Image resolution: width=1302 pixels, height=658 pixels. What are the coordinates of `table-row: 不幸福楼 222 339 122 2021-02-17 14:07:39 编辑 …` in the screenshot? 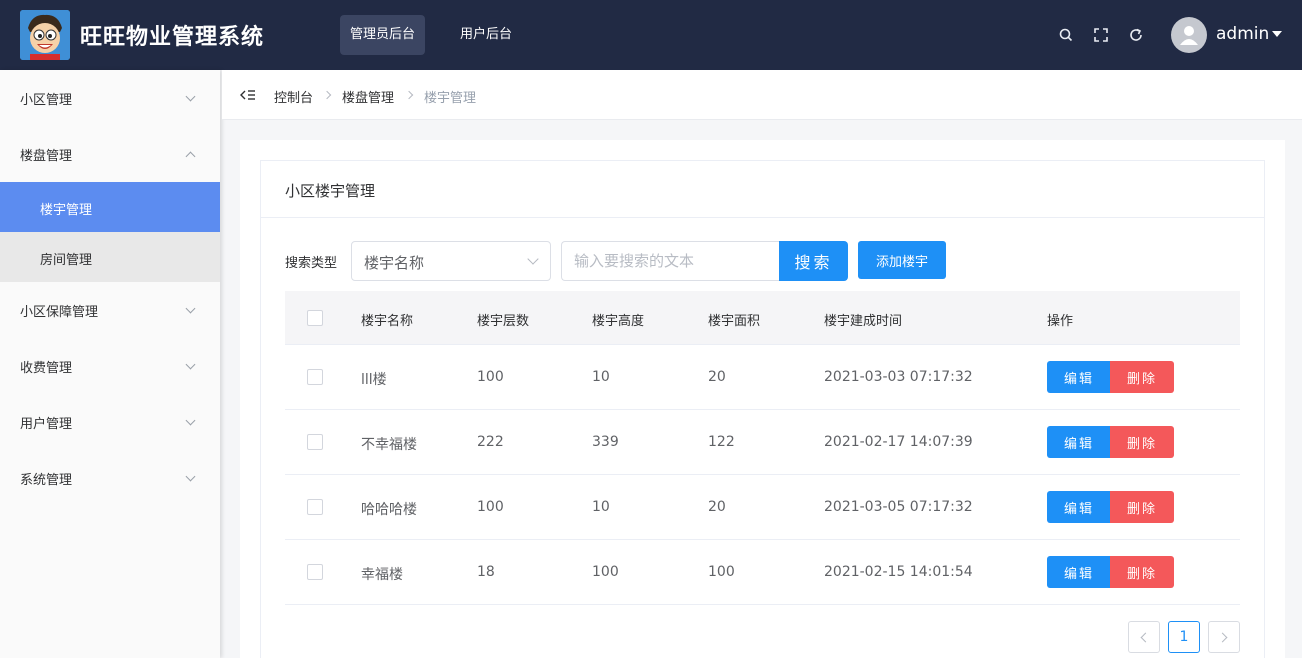 It's located at (762, 442).